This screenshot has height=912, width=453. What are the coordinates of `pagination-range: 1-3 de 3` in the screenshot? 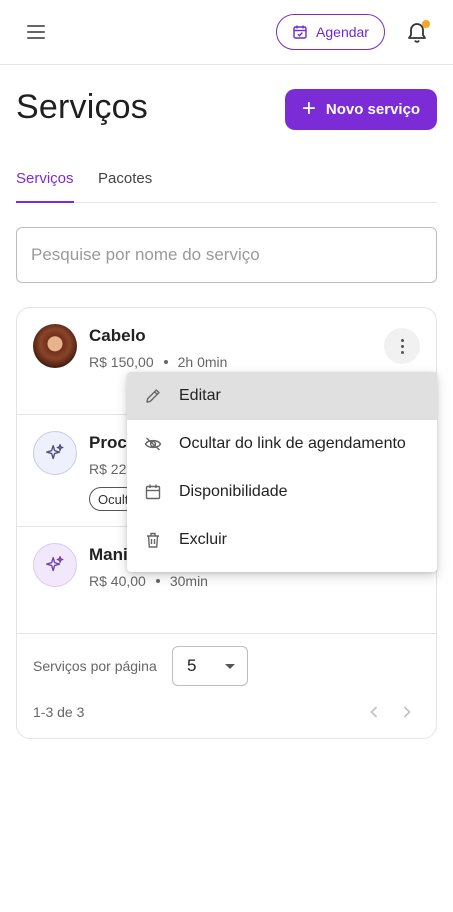 It's located at (59, 712).